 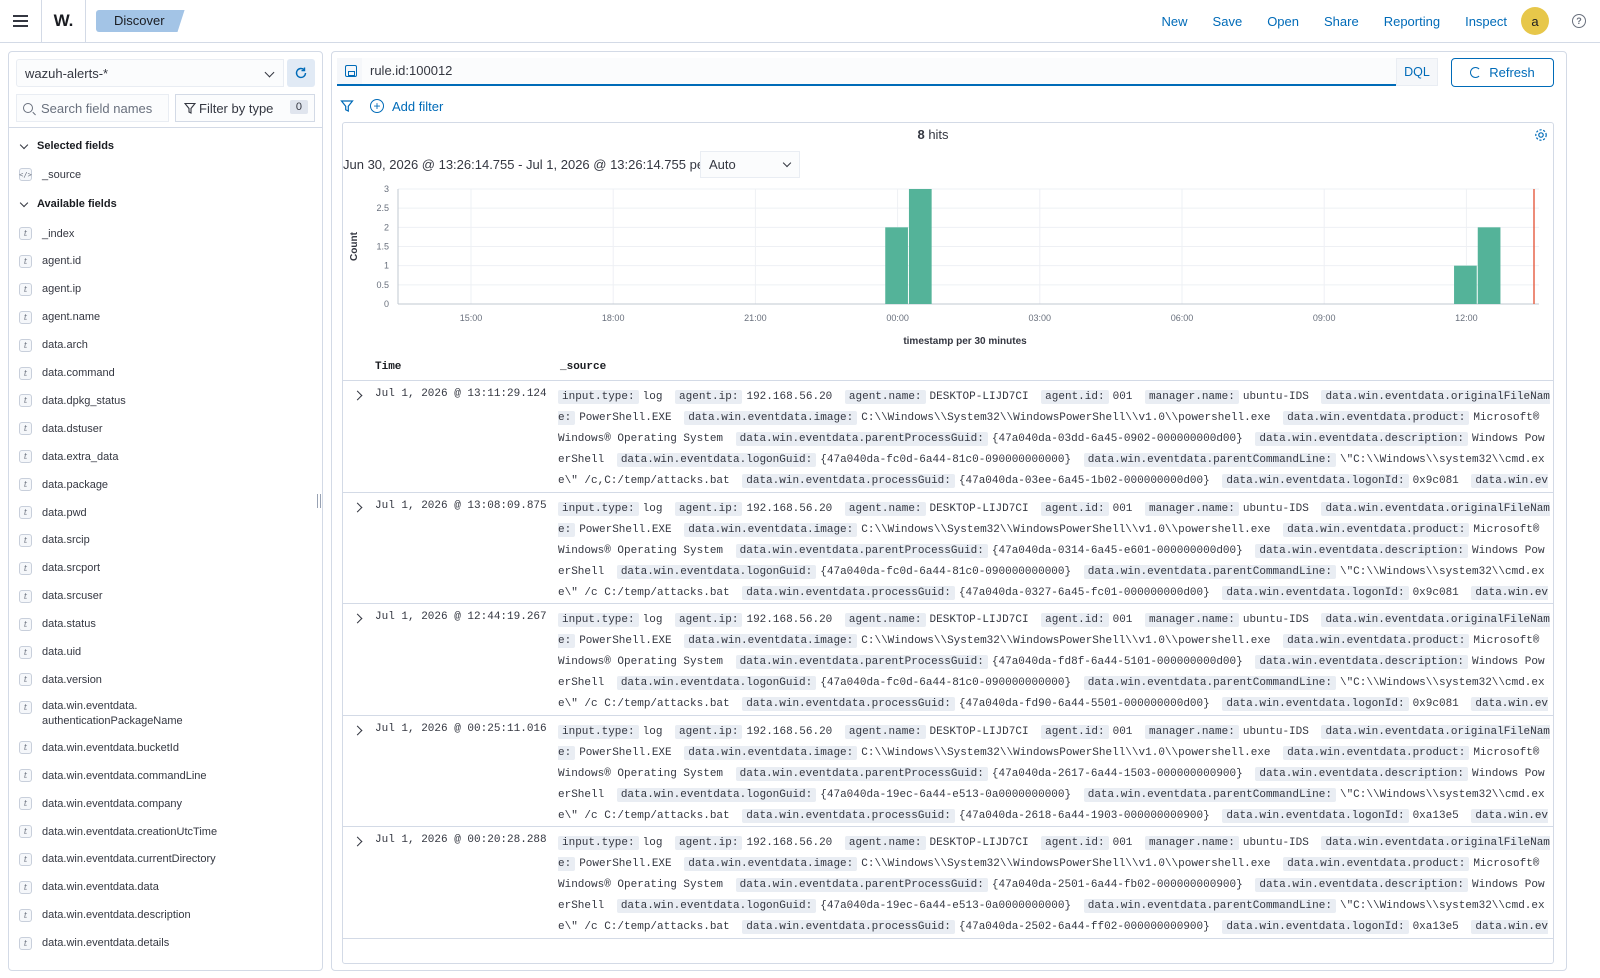 I want to click on interval-select: Auto, so click(x=750, y=164).